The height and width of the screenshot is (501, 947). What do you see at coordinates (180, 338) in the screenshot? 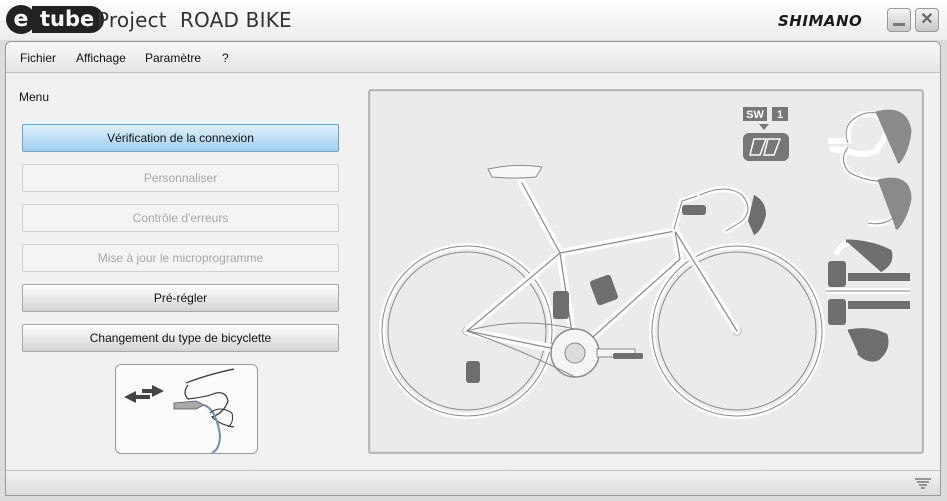
I see `change-bike-type-button: Changement du type de bicyclette` at bounding box center [180, 338].